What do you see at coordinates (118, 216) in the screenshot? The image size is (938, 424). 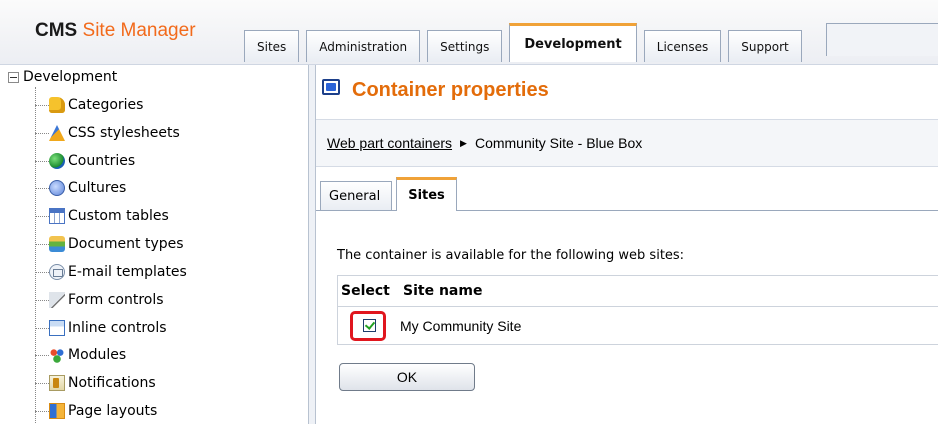 I see `tree-item-label: Custom tables` at bounding box center [118, 216].